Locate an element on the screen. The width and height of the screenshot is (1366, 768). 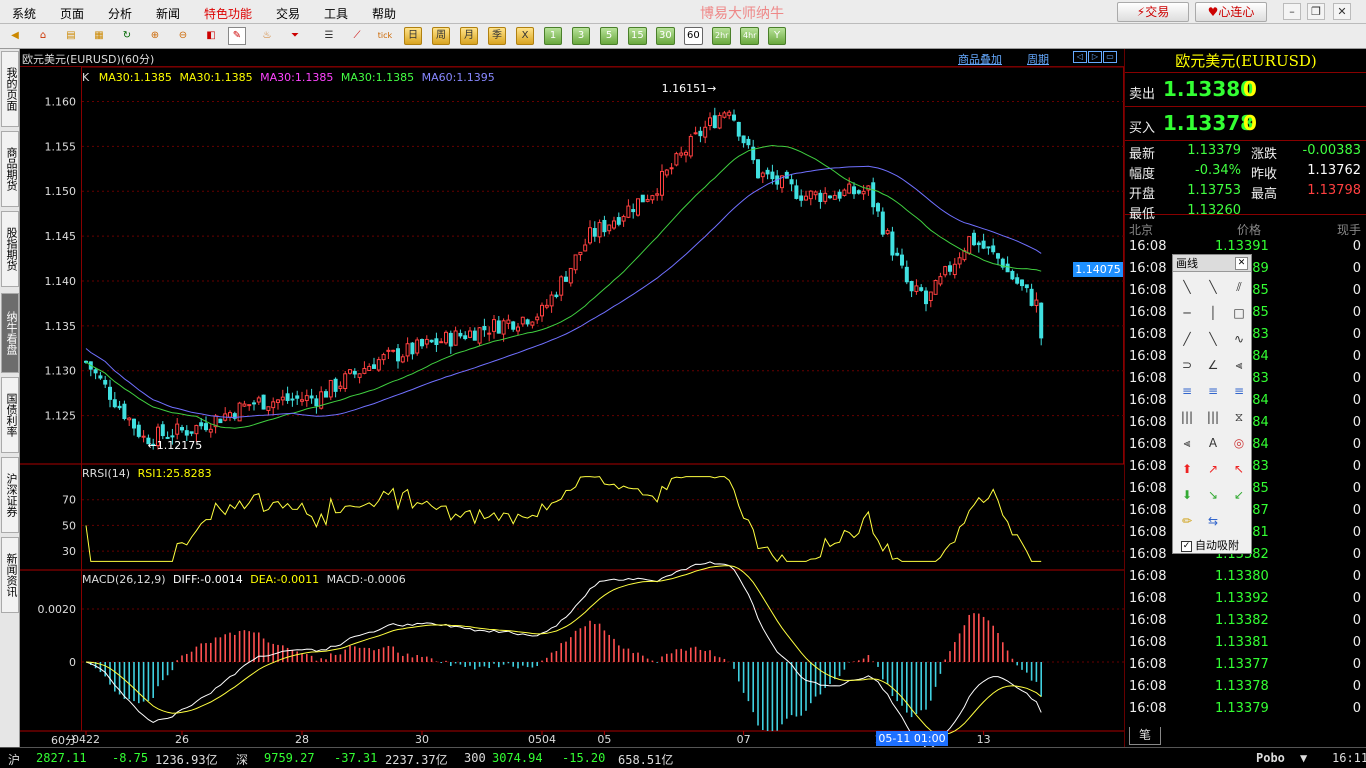
period-60: 60 is located at coordinates (693, 36).